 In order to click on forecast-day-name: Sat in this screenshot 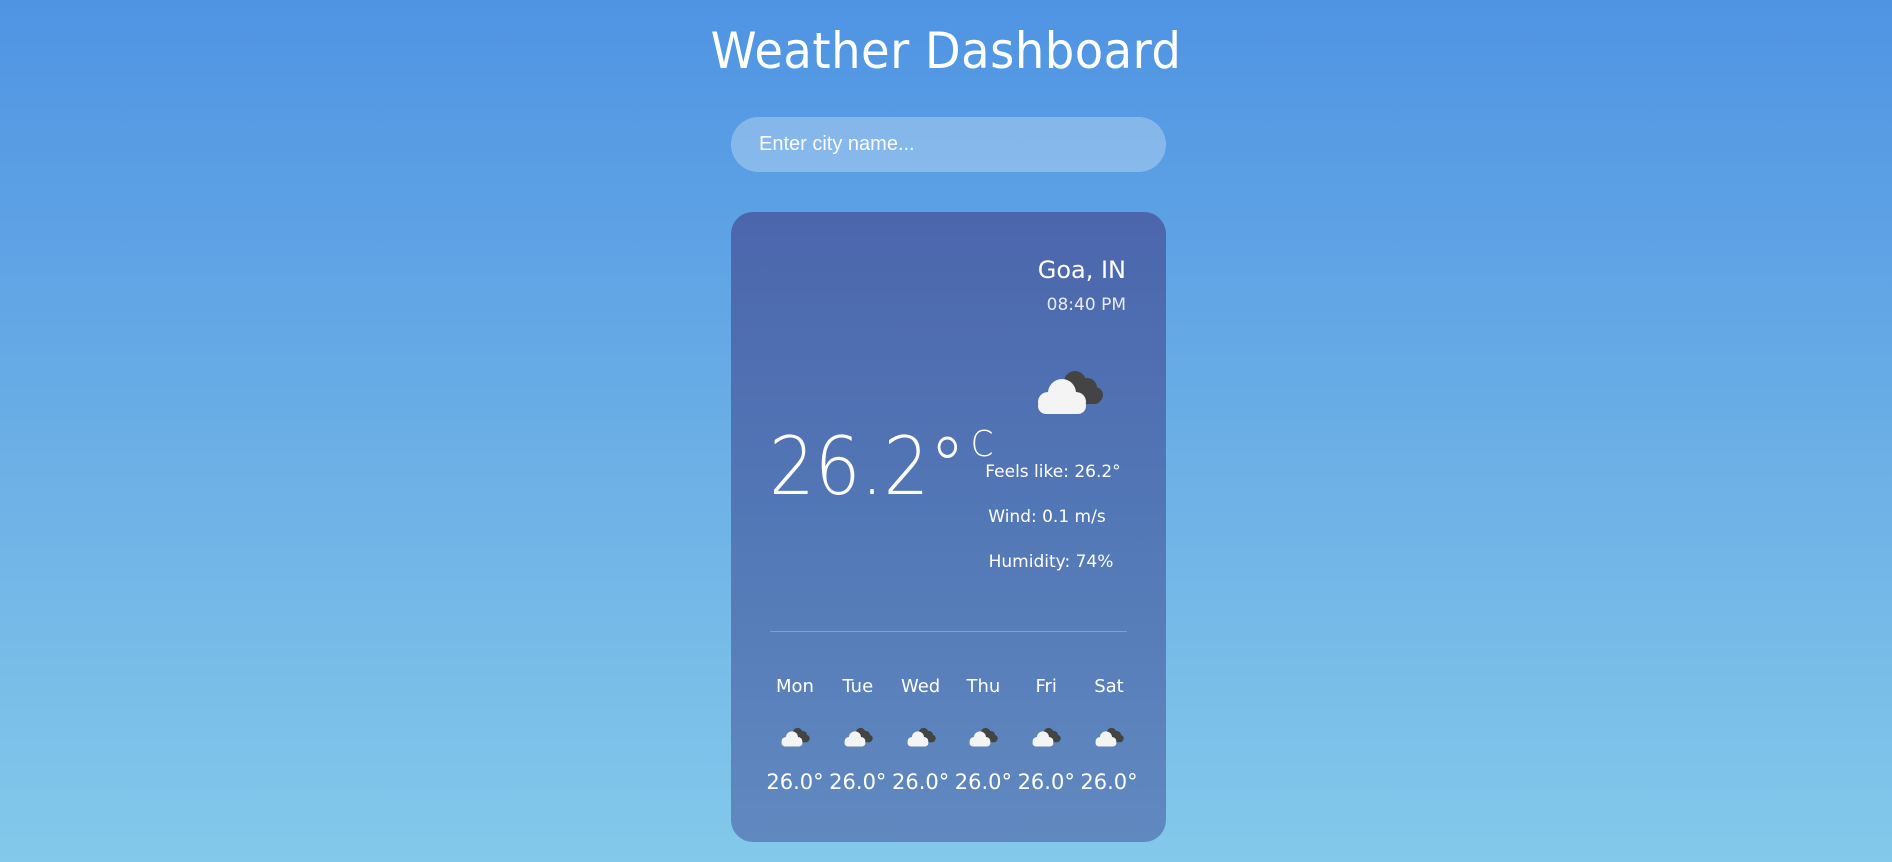, I will do `click(1109, 686)`.